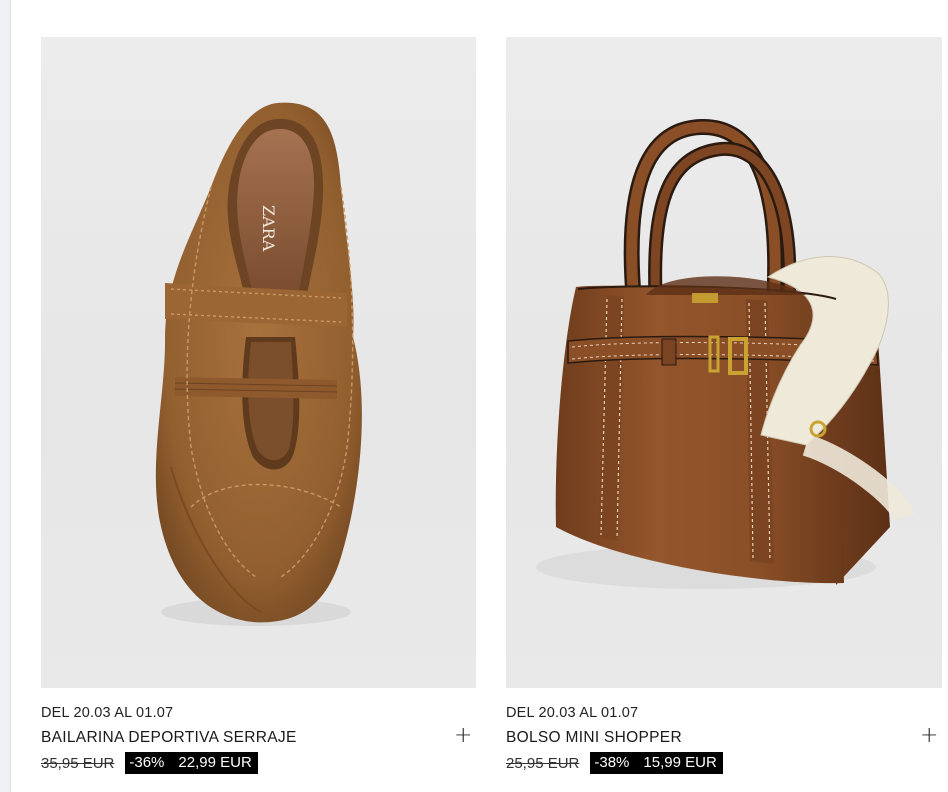 This screenshot has width=948, height=792. Describe the element at coordinates (147, 762) in the screenshot. I see `discount-percent: -36%` at that location.